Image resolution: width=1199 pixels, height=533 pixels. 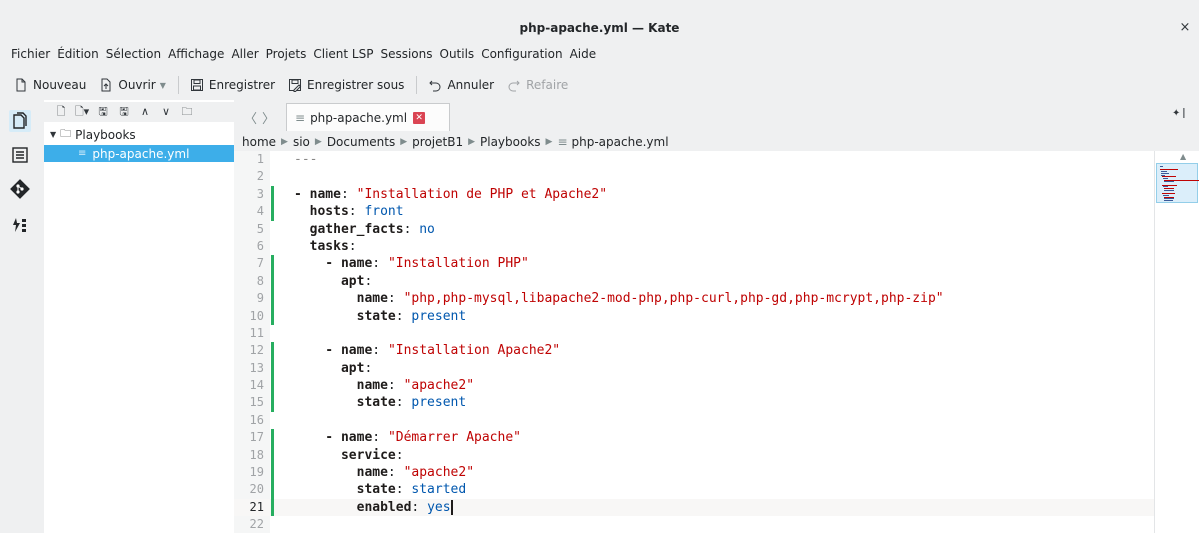 I want to click on menu-configuration: Configuration, so click(x=521, y=54).